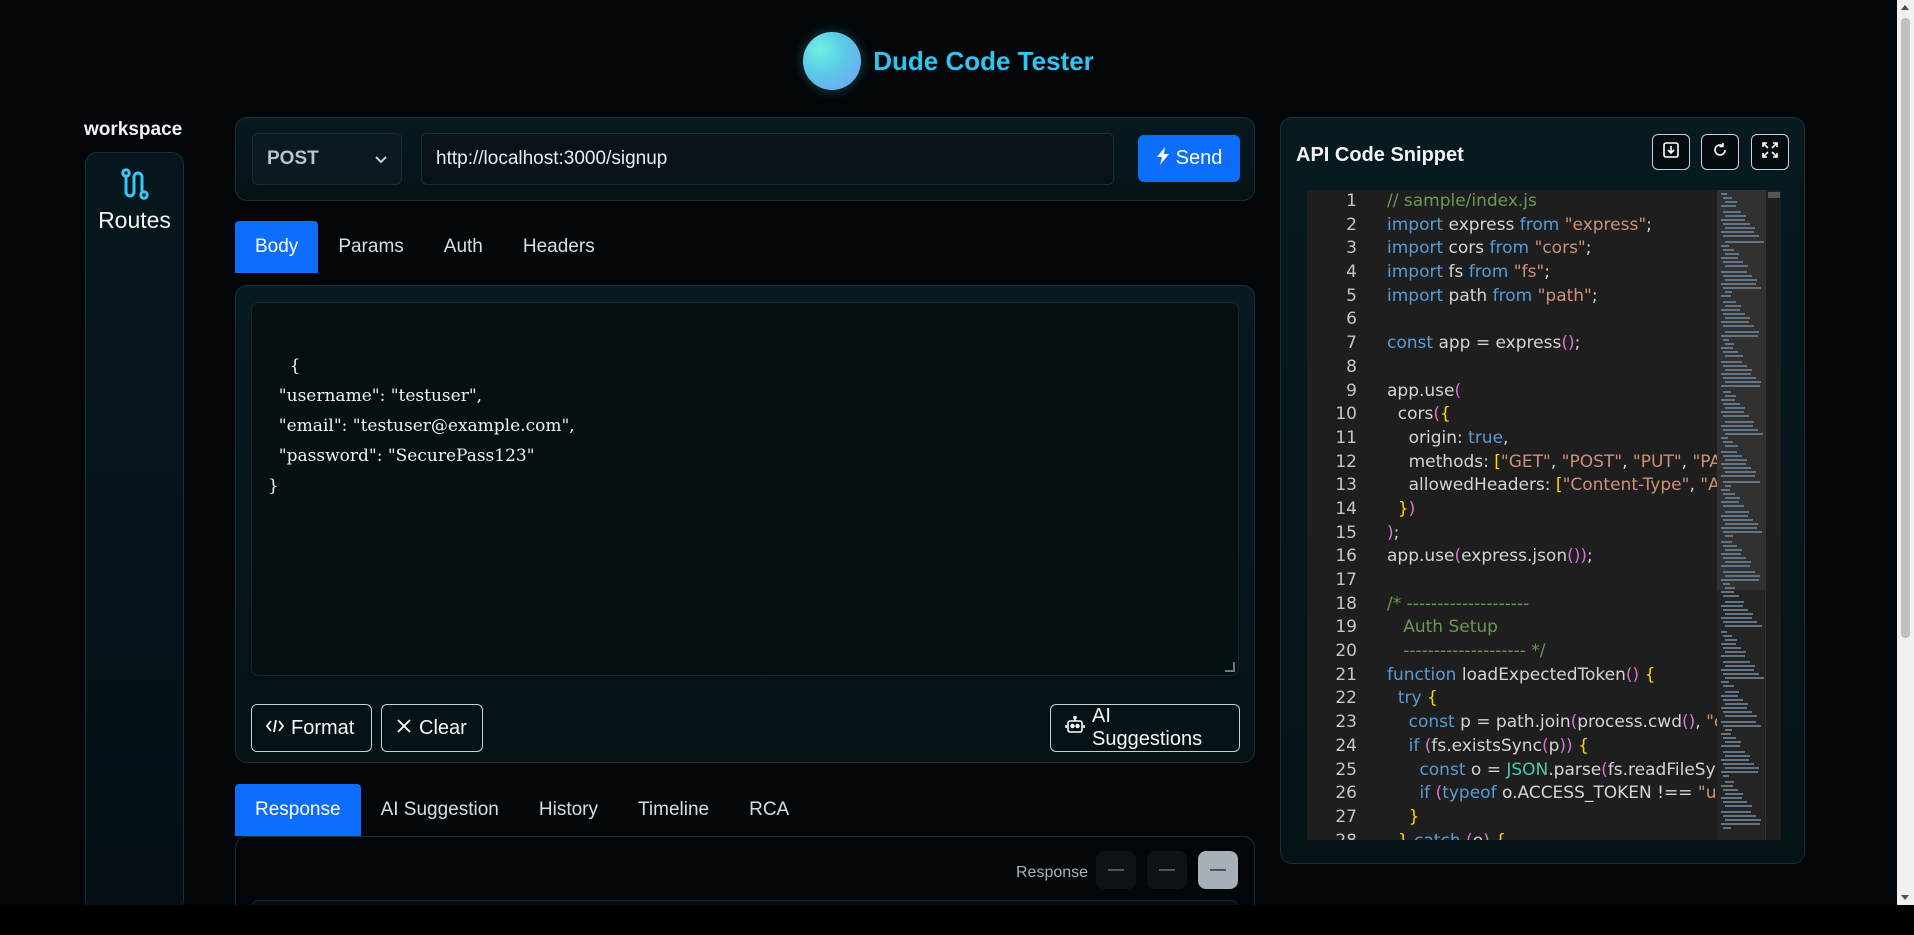  I want to click on code-text: allowedHeaders: ["Content-Type", "A, so click(1552, 485).